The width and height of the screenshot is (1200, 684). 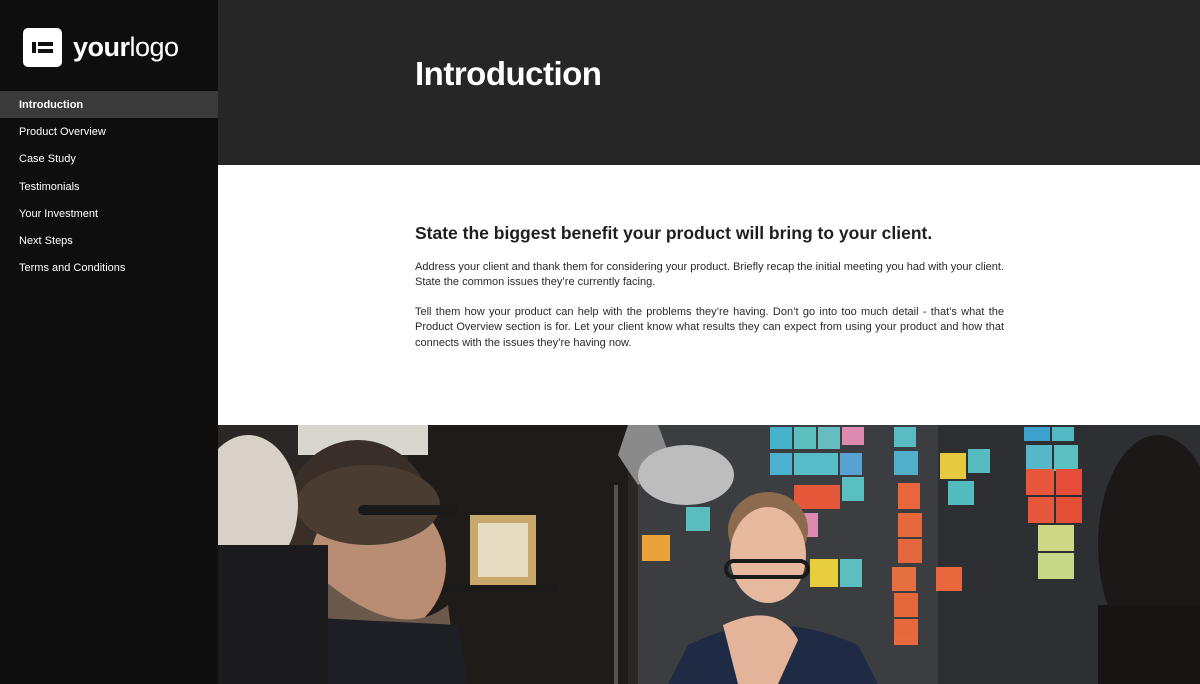 What do you see at coordinates (59, 213) in the screenshot?
I see `sidebar-item-label: Your Investment` at bounding box center [59, 213].